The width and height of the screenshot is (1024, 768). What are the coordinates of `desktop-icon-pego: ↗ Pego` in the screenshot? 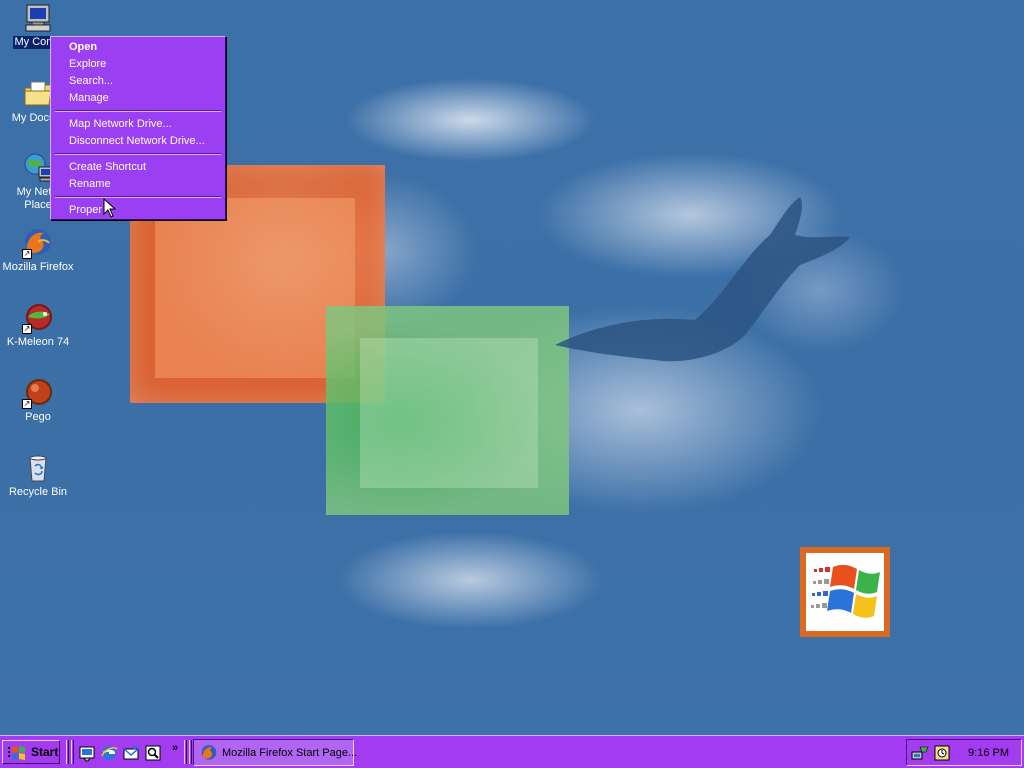 It's located at (38, 400).